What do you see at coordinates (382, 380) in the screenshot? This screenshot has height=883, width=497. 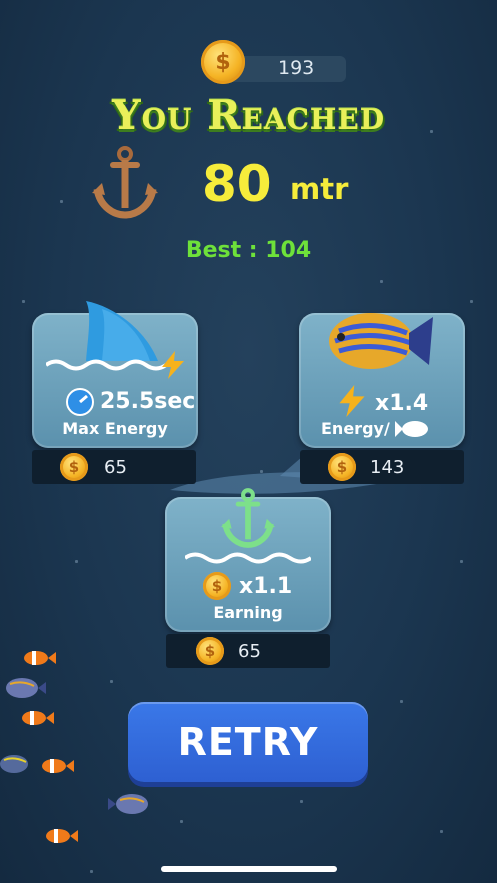 I see `upgrade-card-energy-fish: x1.4 Energy/` at bounding box center [382, 380].